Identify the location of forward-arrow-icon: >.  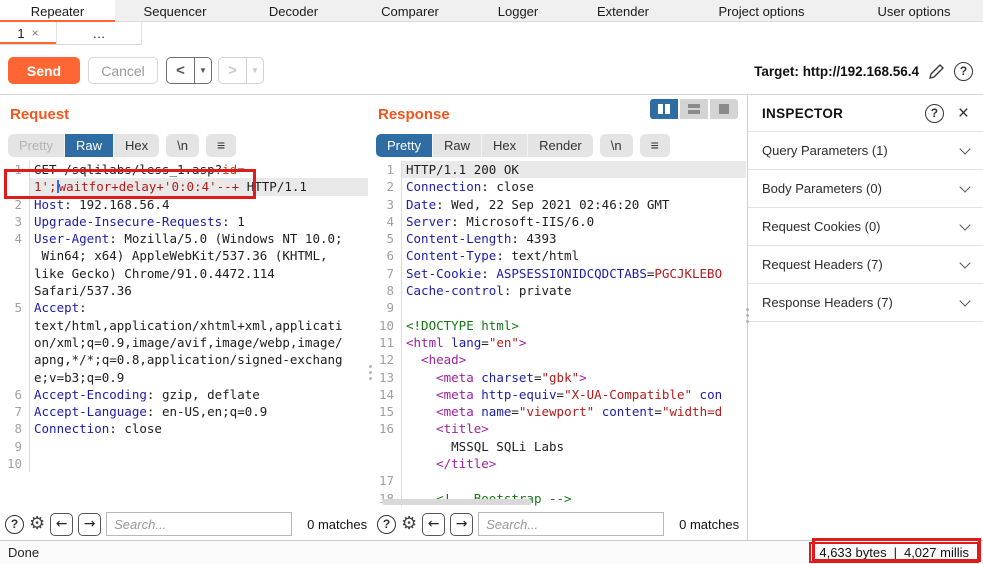
(232, 70).